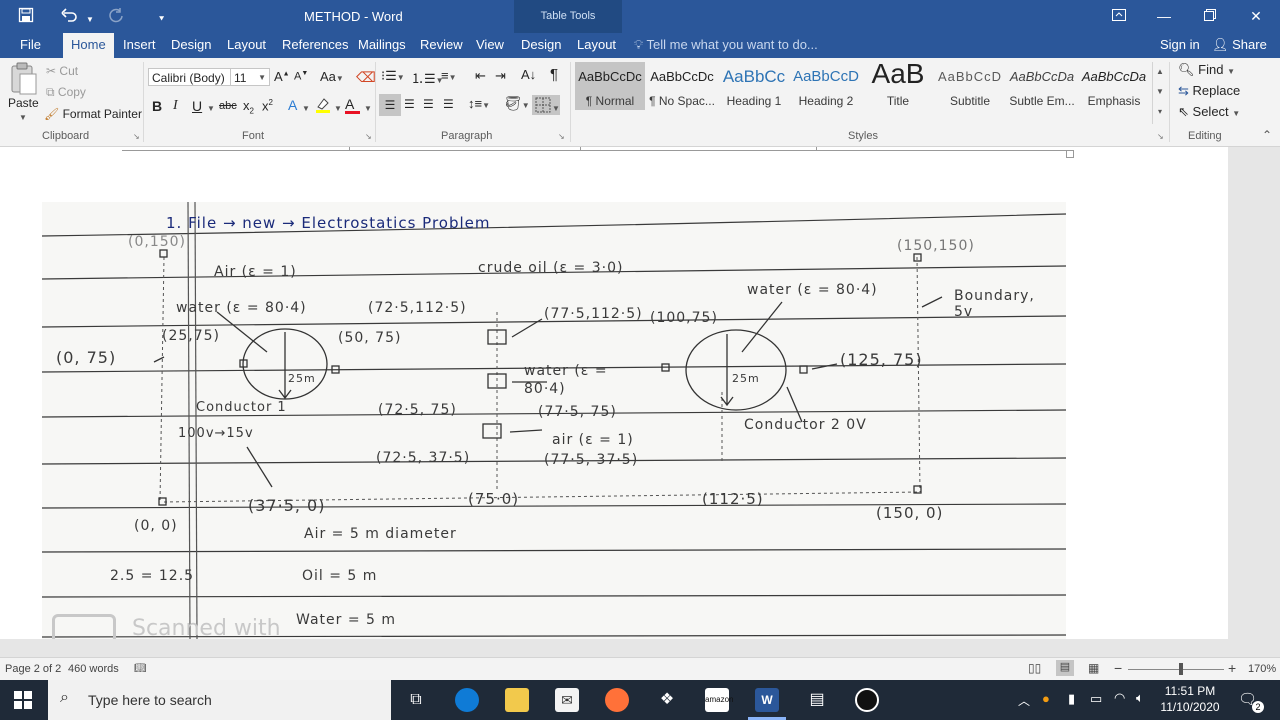 Image resolution: width=1280 pixels, height=720 pixels. I want to click on underline-button: U, so click(197, 106).